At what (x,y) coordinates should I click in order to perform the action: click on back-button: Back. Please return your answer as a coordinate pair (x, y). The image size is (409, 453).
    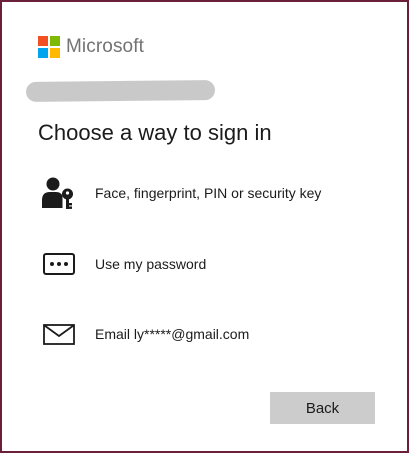
    Looking at the image, I should click on (322, 408).